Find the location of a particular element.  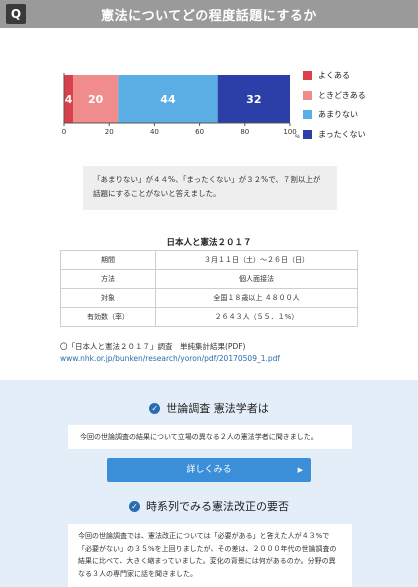

button-label: 詳しくみる is located at coordinates (209, 470).